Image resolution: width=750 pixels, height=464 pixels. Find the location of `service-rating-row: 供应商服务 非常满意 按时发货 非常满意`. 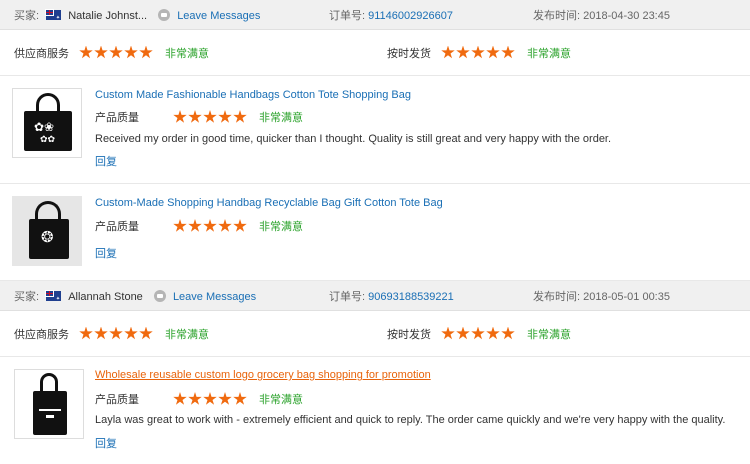

service-rating-row: 供应商服务 非常满意 按时发货 非常满意 is located at coordinates (375, 53).